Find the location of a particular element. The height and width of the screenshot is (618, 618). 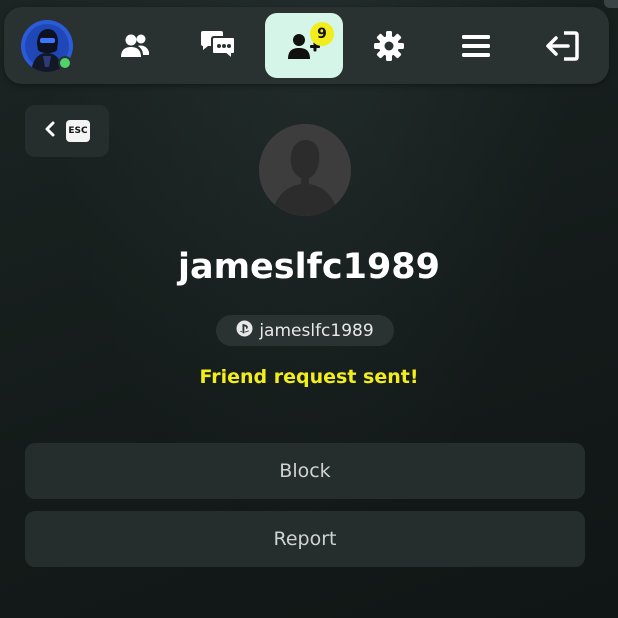

friends-icon is located at coordinates (135, 46).